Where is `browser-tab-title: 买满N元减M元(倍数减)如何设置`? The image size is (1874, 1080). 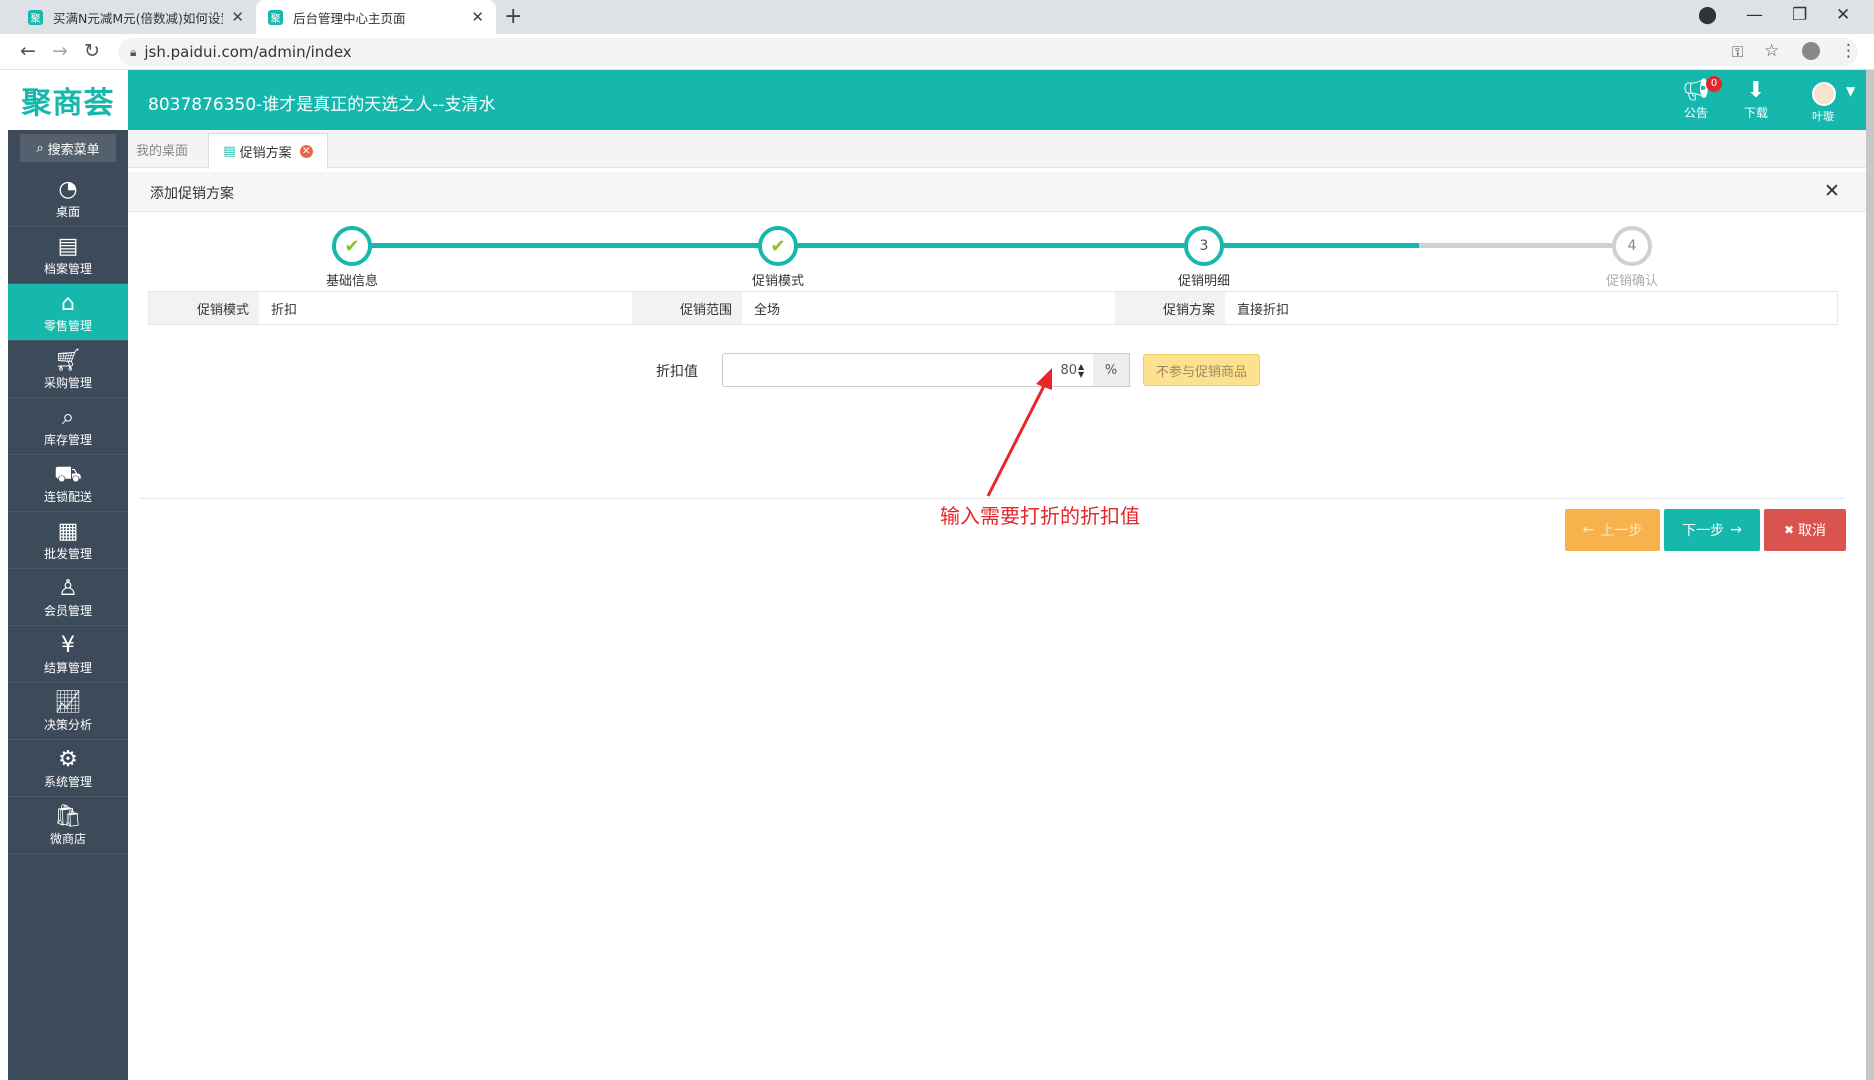 browser-tab-title: 买满N元减M元(倍数减)如何设置 is located at coordinates (138, 18).